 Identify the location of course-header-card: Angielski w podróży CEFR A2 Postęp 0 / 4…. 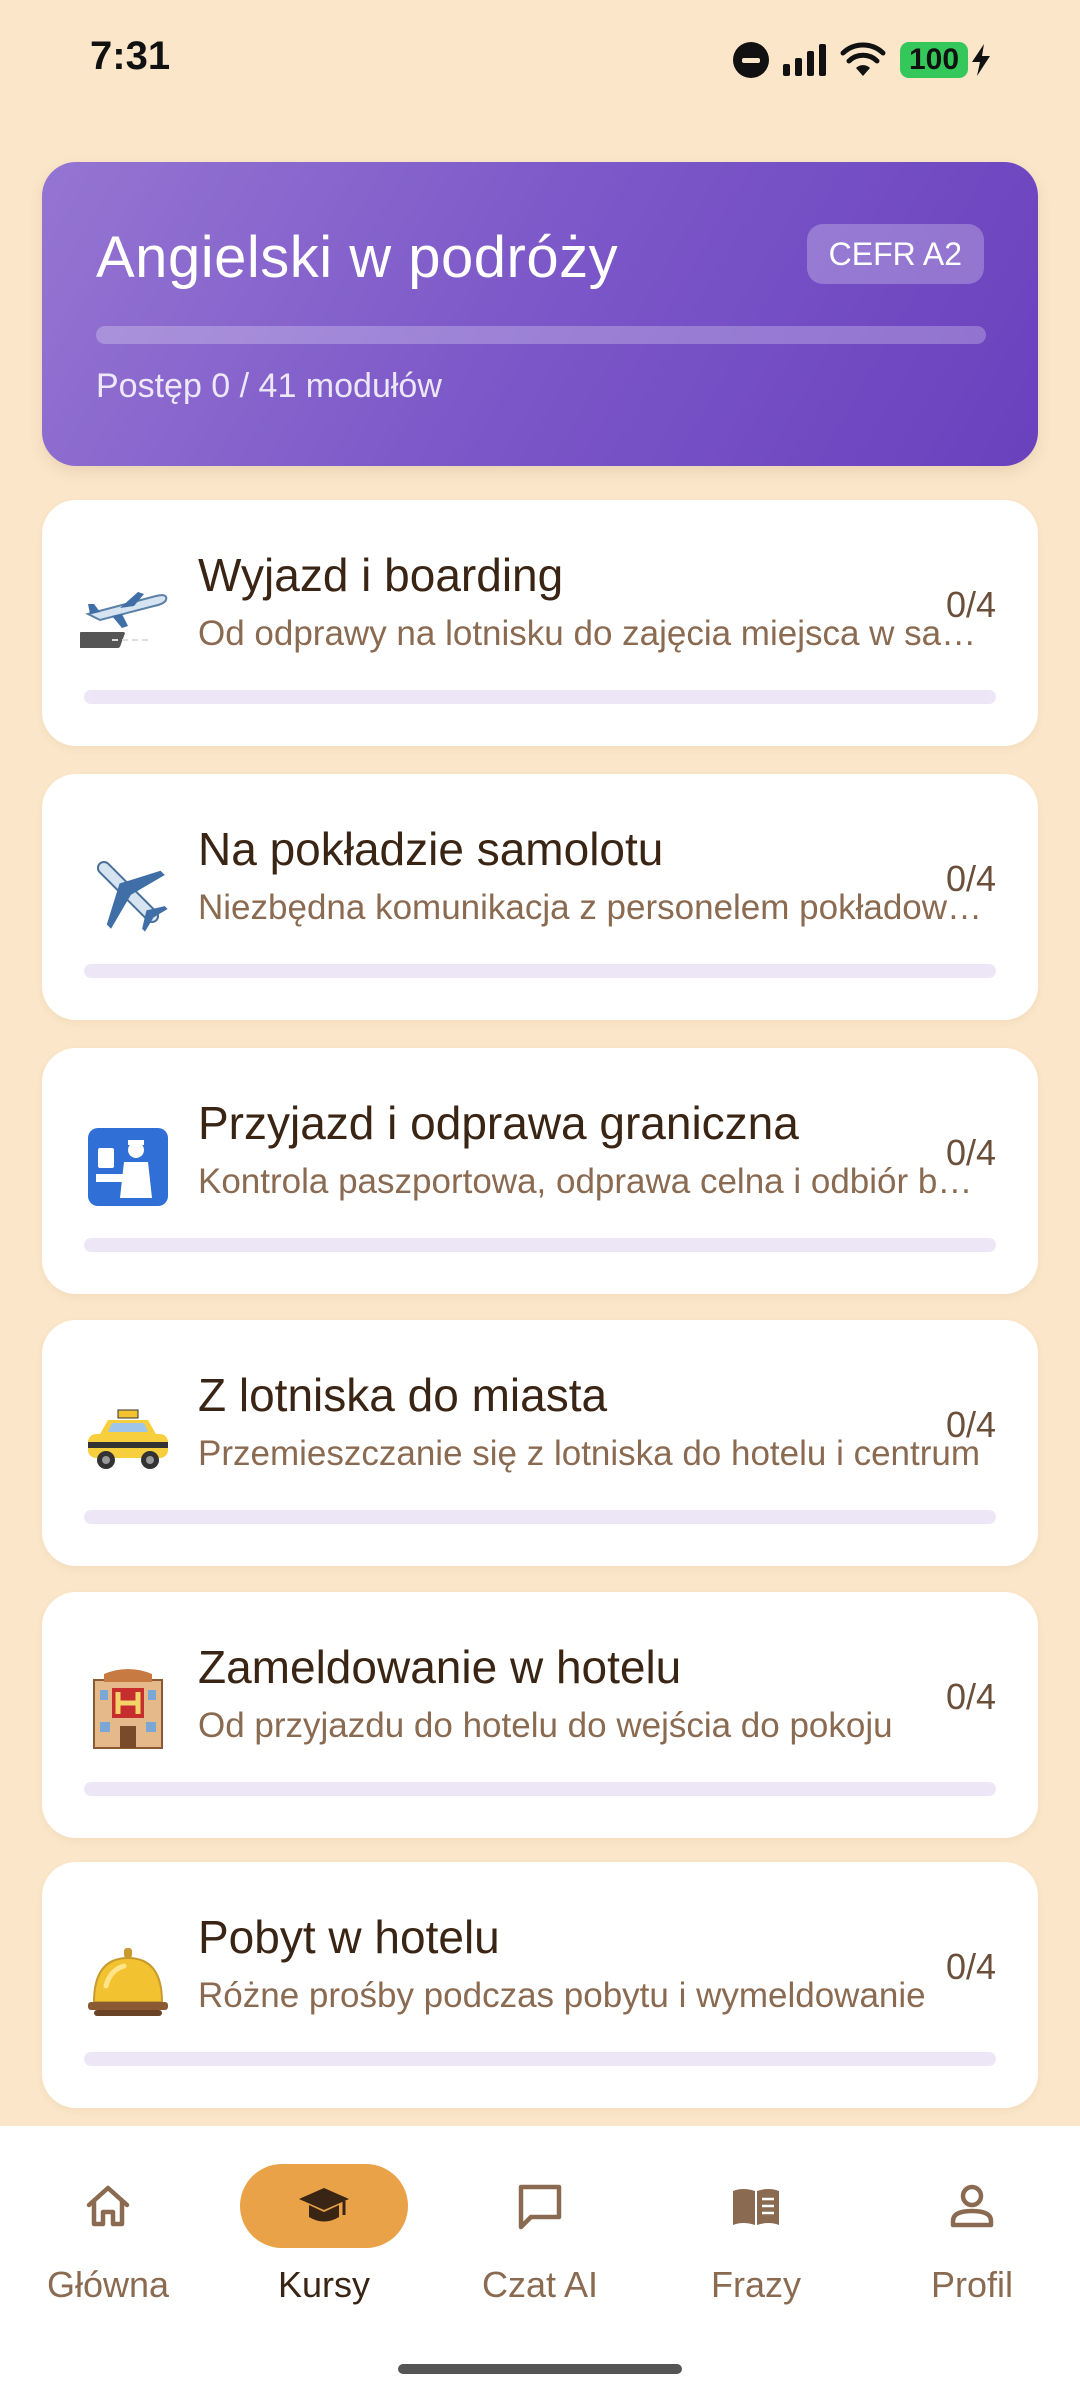
(540, 314).